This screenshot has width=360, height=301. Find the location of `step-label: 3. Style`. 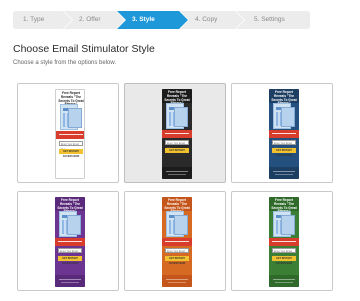

step-label: 3. Style is located at coordinates (143, 19).